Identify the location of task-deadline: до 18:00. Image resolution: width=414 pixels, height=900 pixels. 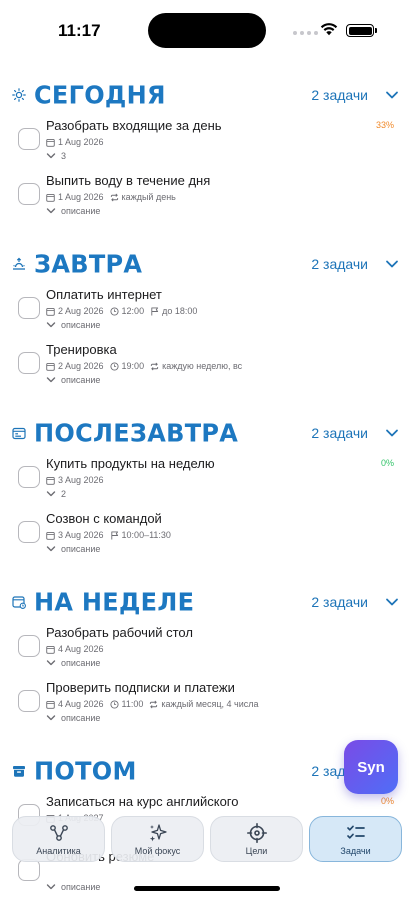
(180, 311).